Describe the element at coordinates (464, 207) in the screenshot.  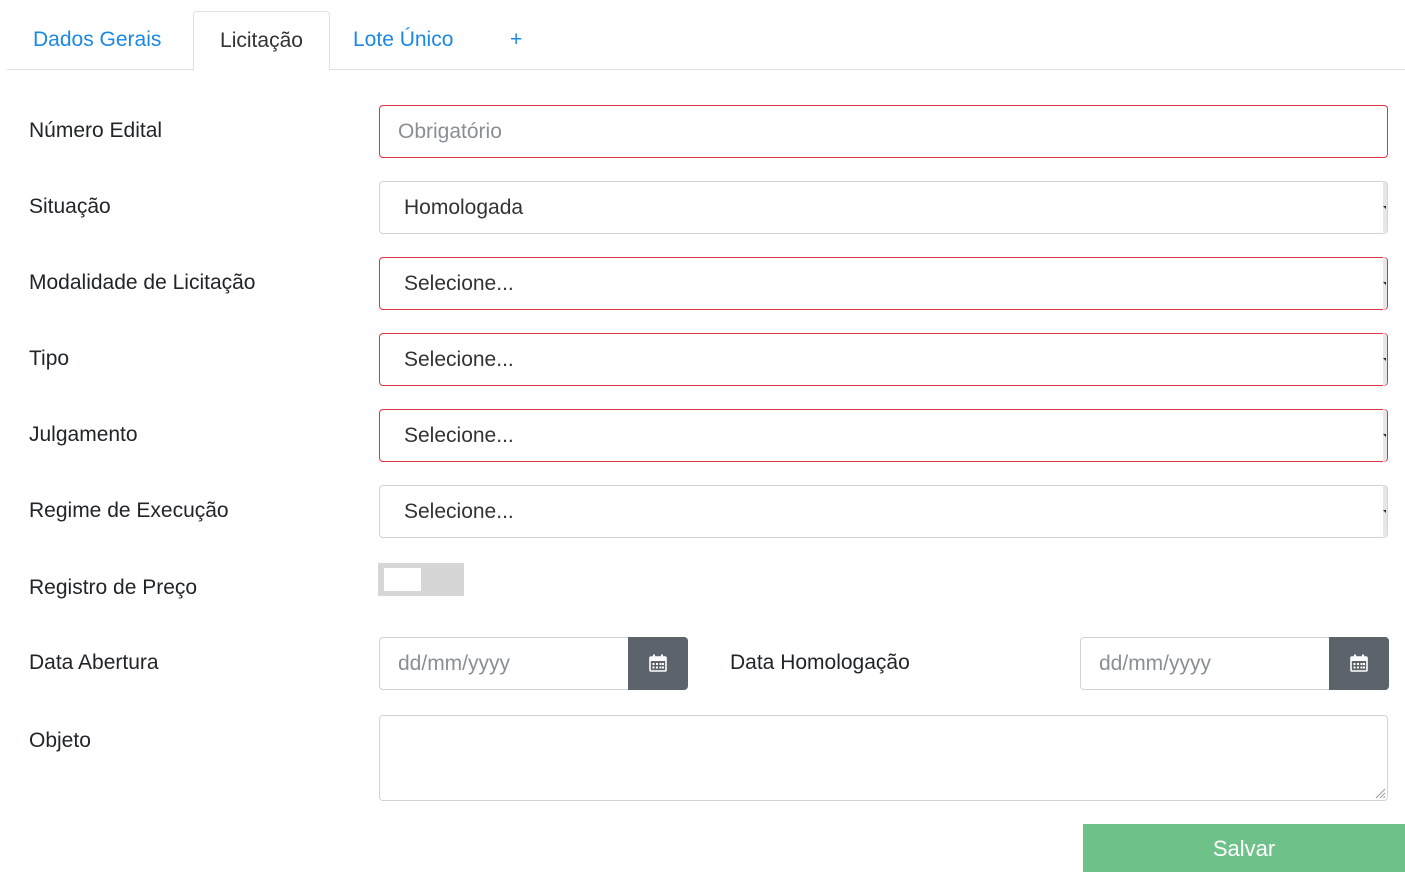
I see `situacao-value: Homologada` at that location.